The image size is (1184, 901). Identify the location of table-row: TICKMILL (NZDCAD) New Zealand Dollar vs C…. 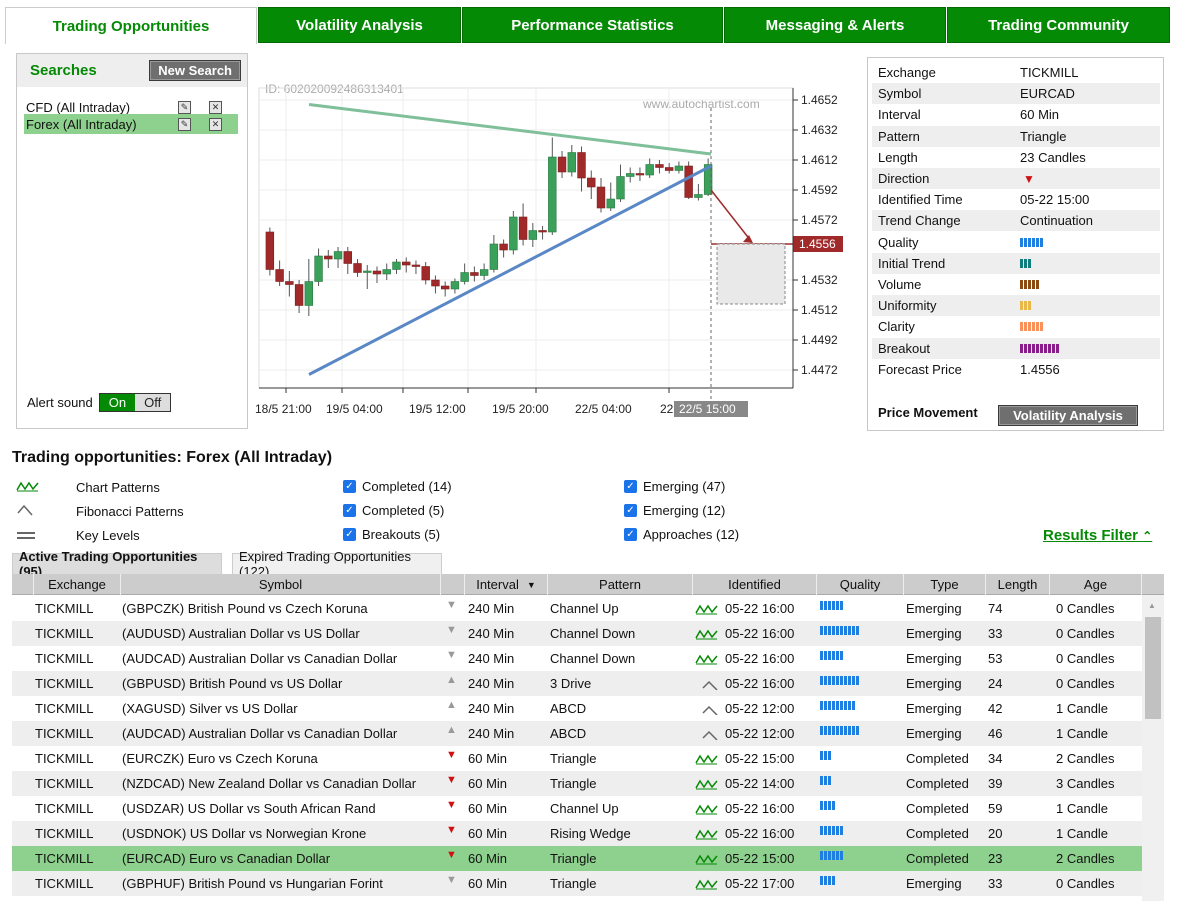
(577, 783).